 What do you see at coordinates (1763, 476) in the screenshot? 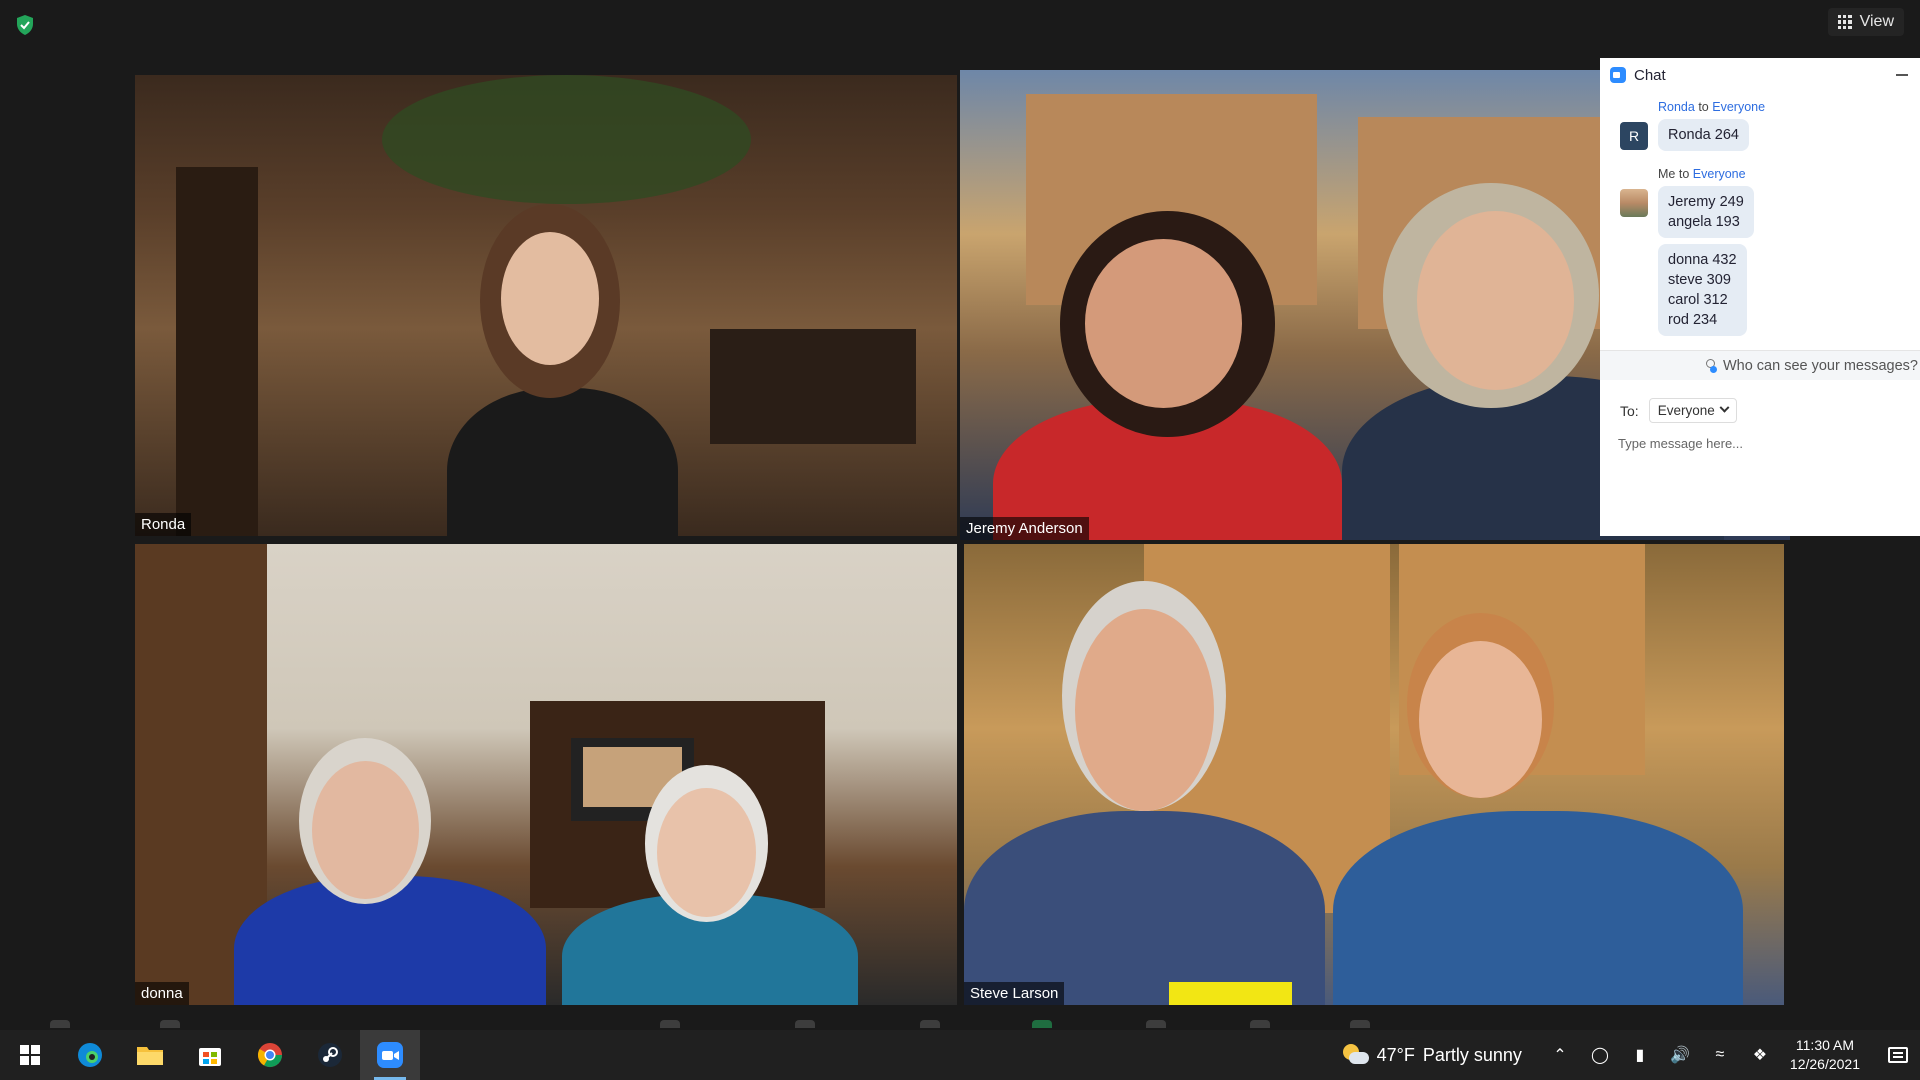
I see `chat-message-input` at bounding box center [1763, 476].